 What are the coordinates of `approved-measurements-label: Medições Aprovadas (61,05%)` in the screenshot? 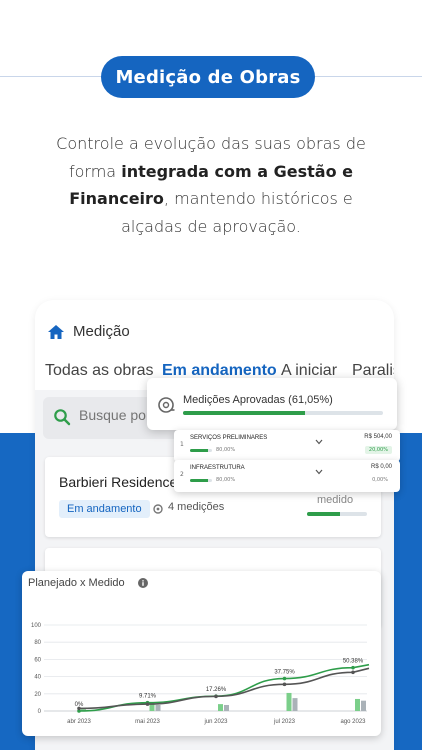 It's located at (258, 400).